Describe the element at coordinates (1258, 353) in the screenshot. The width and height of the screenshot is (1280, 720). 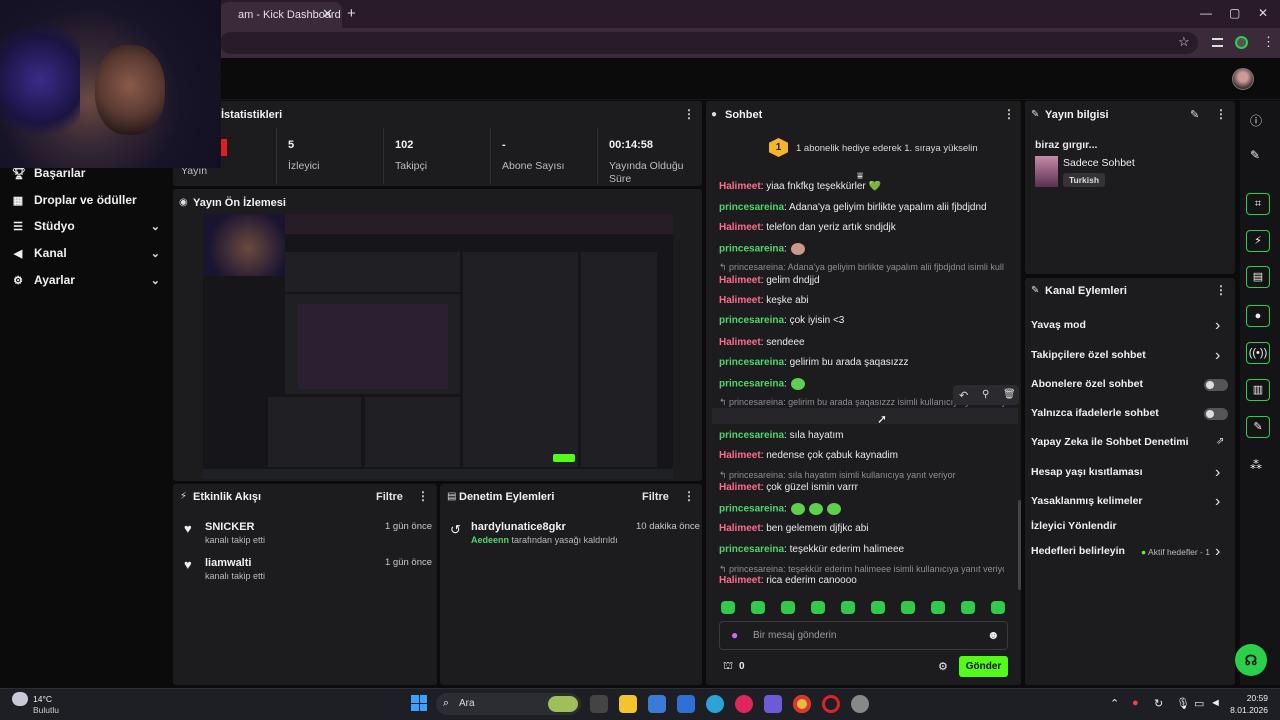
I see `broadcast-icon: ((•))` at that location.